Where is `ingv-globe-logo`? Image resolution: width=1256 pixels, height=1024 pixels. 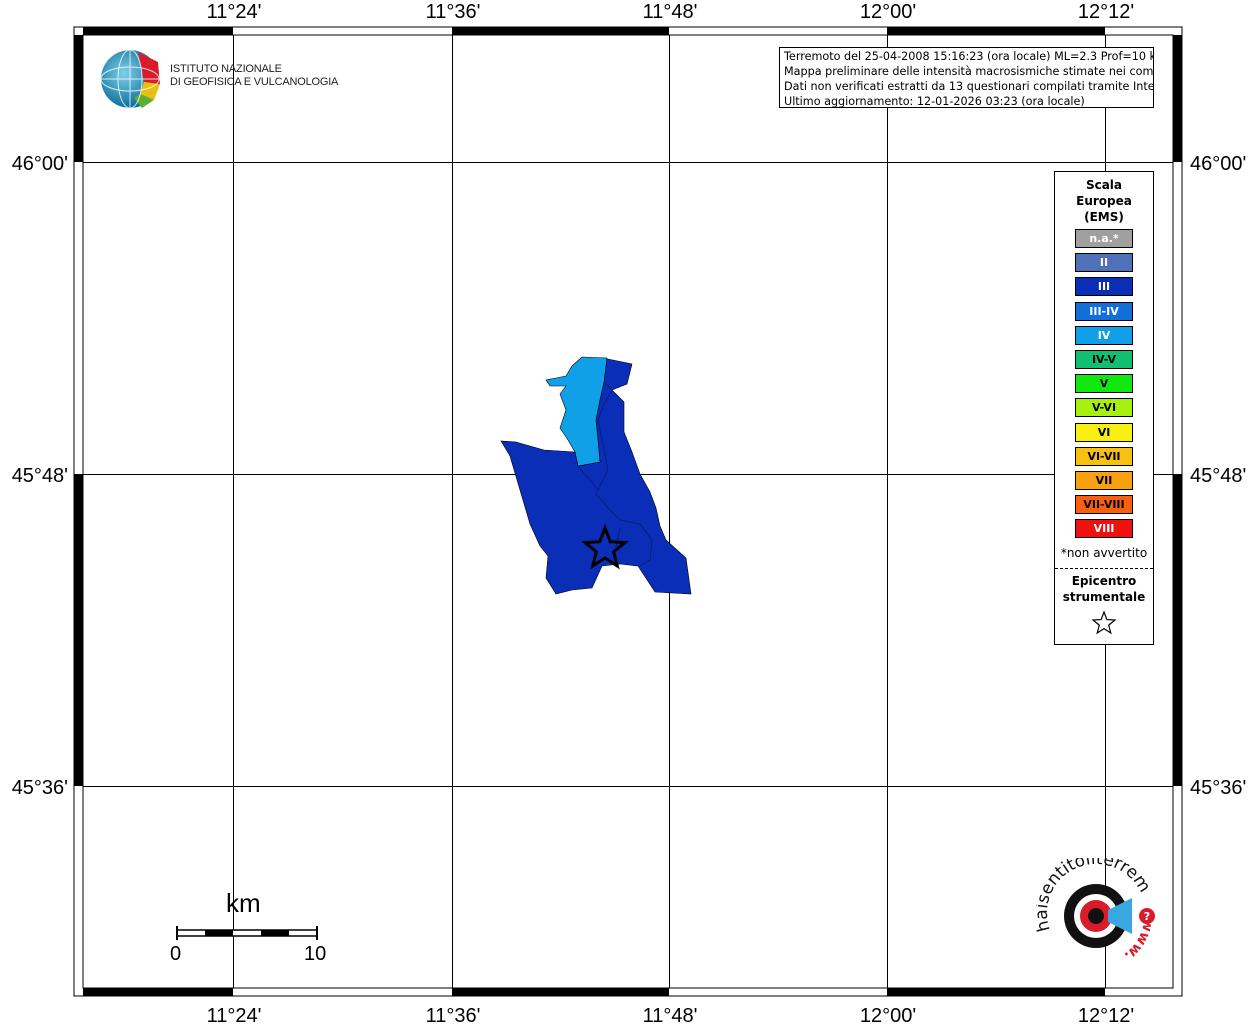 ingv-globe-logo is located at coordinates (130, 79).